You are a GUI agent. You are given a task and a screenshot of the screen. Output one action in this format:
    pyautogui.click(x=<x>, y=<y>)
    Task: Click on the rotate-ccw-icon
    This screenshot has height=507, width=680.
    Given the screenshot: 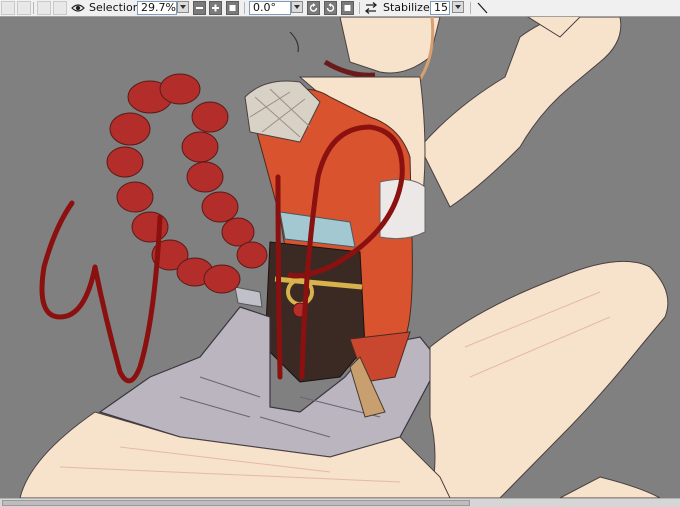 What is the action you would take?
    pyautogui.click(x=313, y=7)
    